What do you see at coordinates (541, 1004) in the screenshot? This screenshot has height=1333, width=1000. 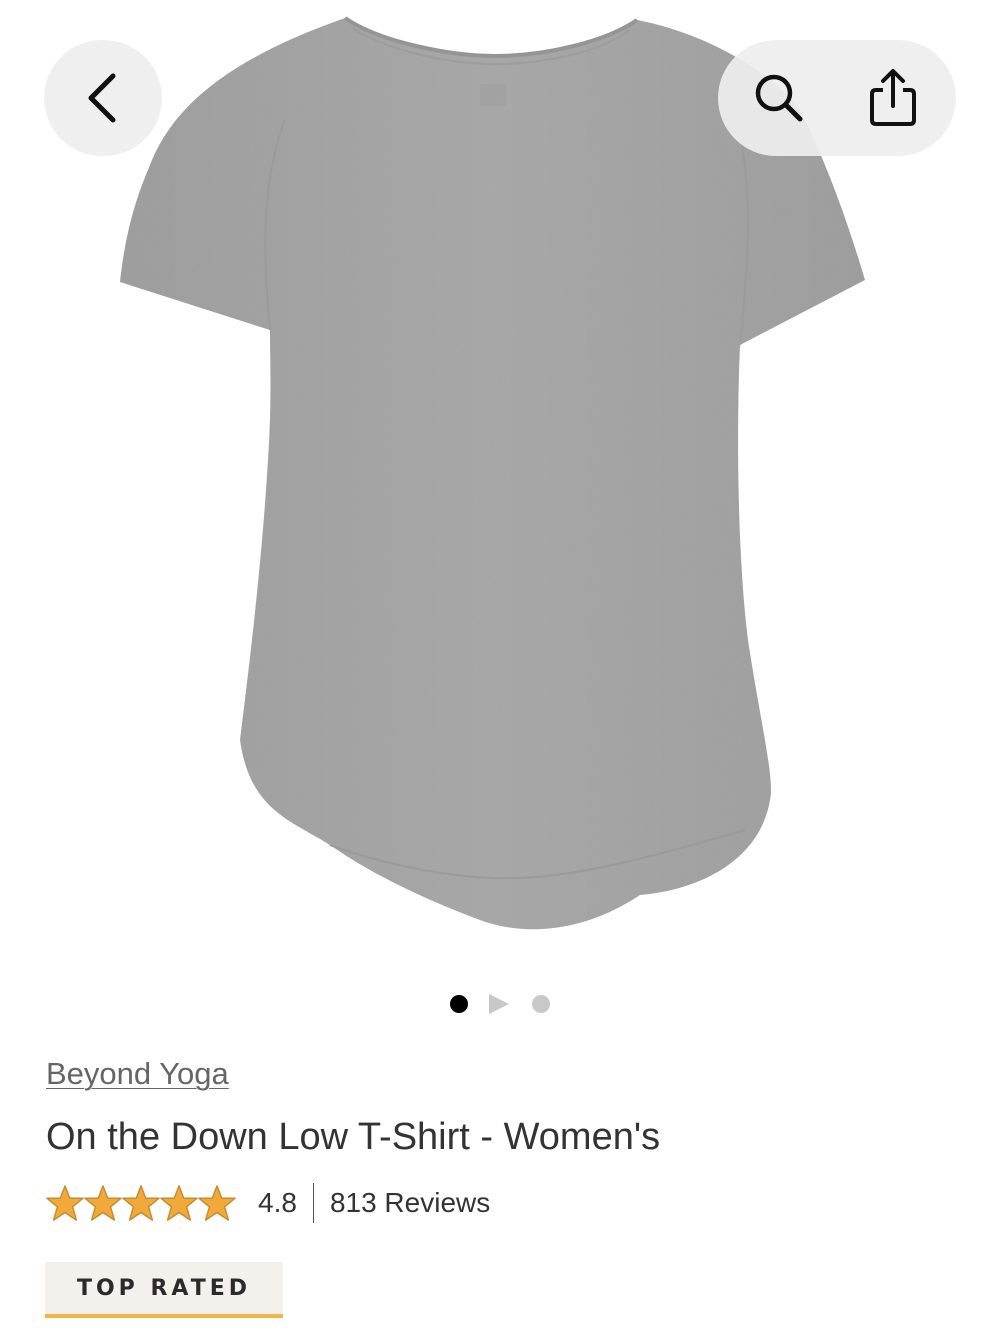 I see `carousel-dot` at bounding box center [541, 1004].